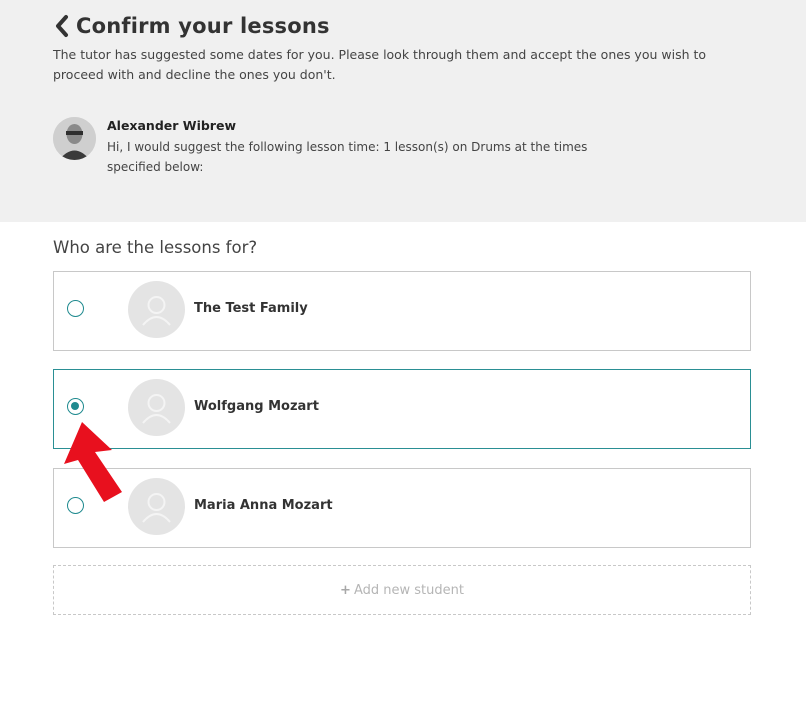 This screenshot has width=806, height=706. I want to click on student-option-wolfgang-mozart: Wolfgang Mozart, so click(402, 409).